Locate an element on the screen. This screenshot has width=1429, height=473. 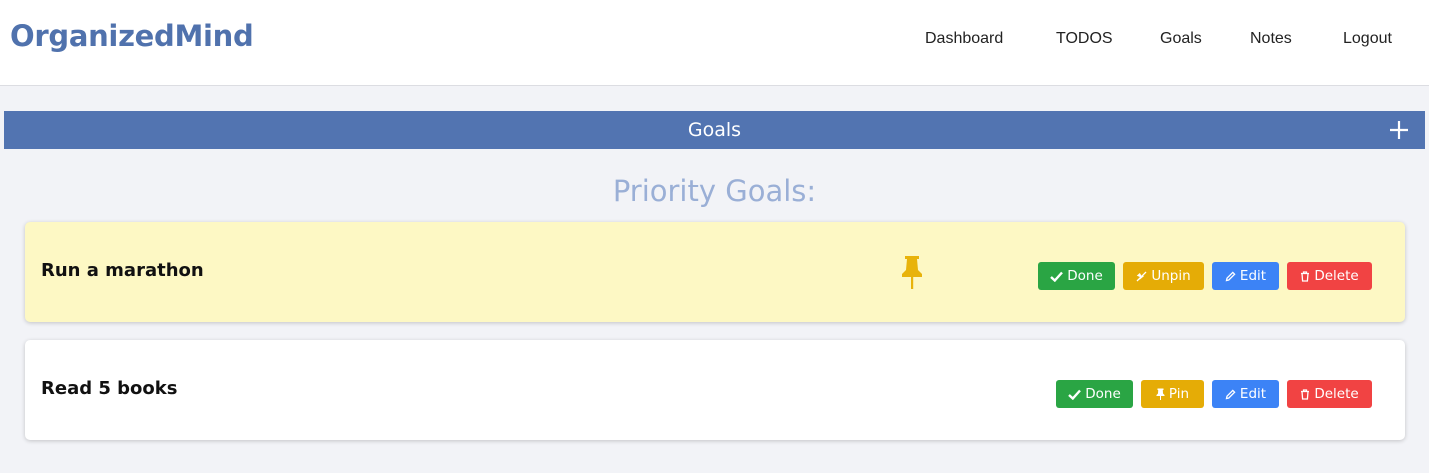
goal-title: Run a marathon is located at coordinates (122, 270).